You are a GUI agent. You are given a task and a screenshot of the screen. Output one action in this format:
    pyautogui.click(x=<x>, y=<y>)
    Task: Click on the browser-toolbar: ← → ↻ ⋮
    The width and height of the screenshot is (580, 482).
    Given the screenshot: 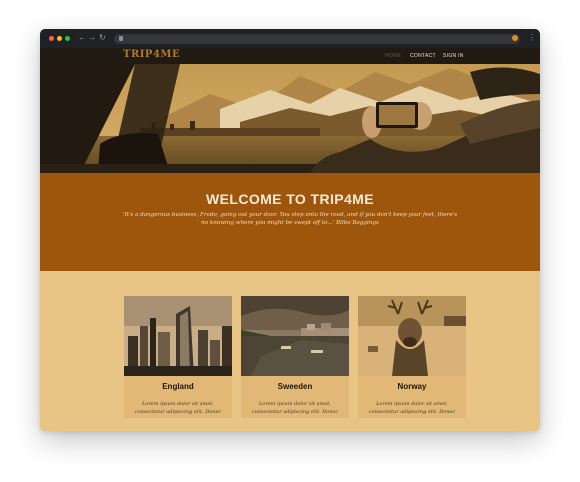 What is the action you would take?
    pyautogui.click(x=290, y=38)
    